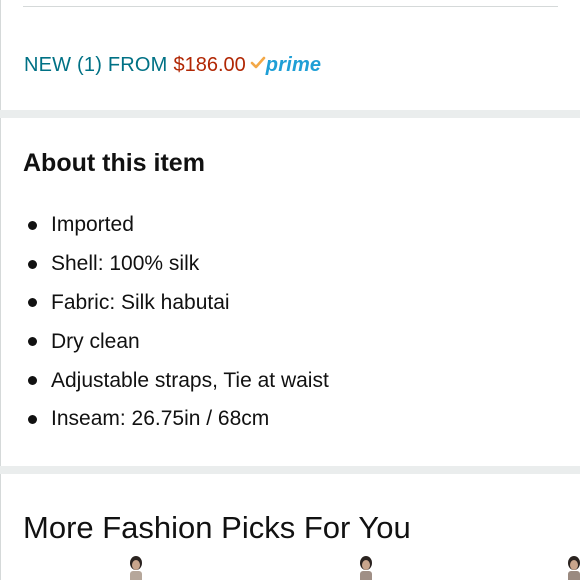 The image size is (580, 580). What do you see at coordinates (96, 65) in the screenshot?
I see `new-offers-link: NEW (1) FROM` at bounding box center [96, 65].